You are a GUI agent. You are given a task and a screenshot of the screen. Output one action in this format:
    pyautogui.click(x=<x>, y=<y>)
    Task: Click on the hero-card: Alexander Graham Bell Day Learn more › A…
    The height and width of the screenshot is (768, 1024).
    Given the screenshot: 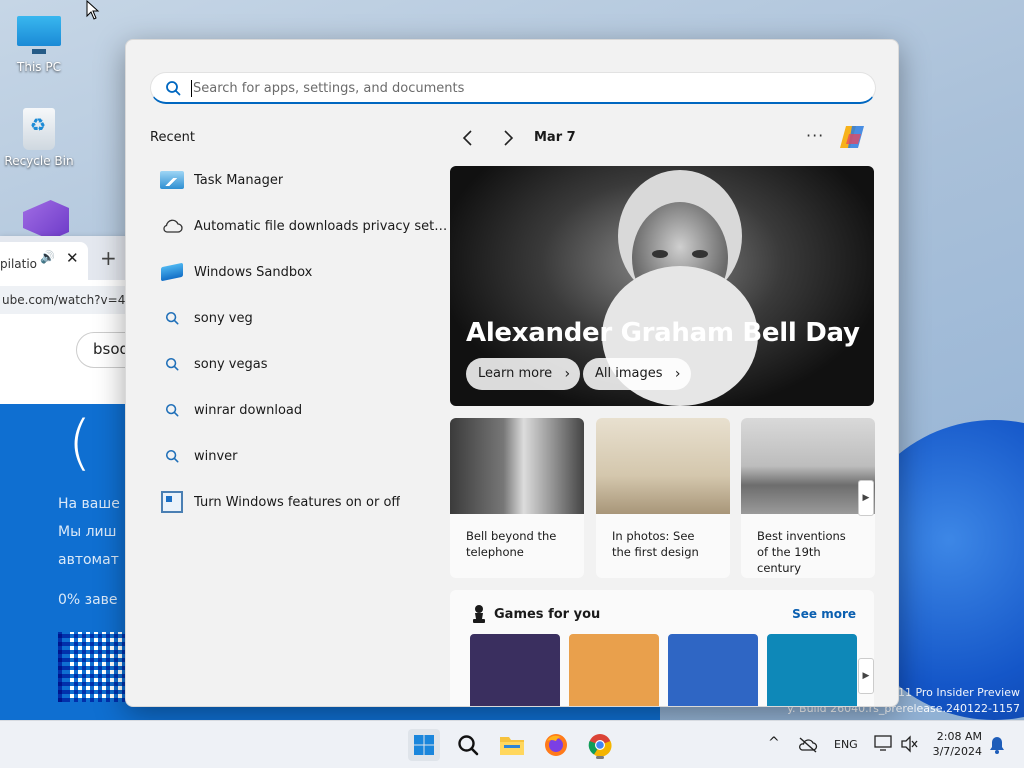 What is the action you would take?
    pyautogui.click(x=662, y=286)
    